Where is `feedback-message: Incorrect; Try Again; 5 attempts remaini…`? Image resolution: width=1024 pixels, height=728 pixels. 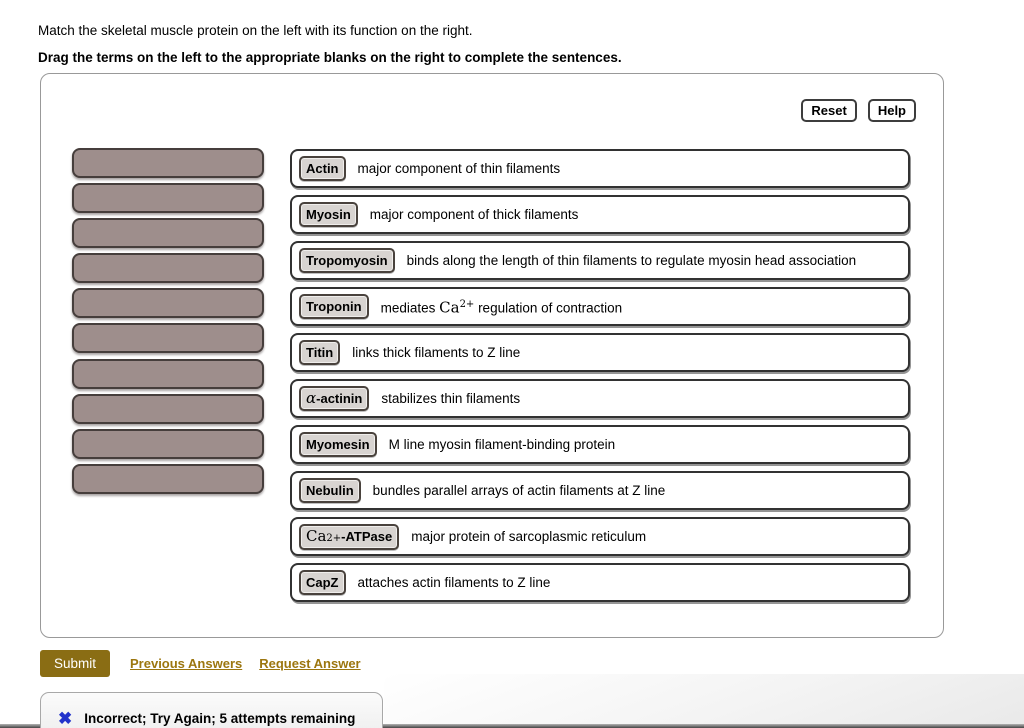
feedback-message: Incorrect; Try Again; 5 attempts remaini… is located at coordinates (220, 718).